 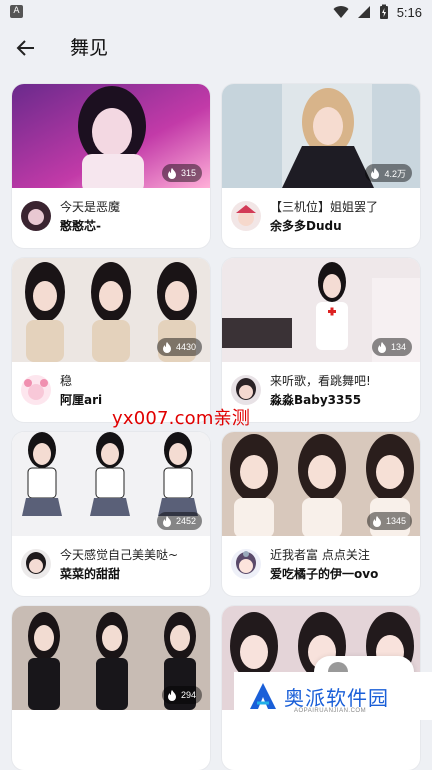 I want to click on author-name: 淼淼Baby3355, so click(x=342, y=400).